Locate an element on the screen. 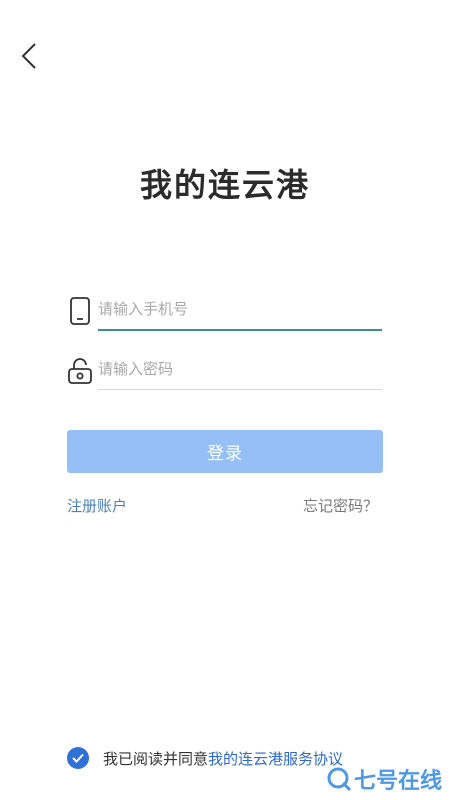  chevron-left-icon is located at coordinates (28, 56).